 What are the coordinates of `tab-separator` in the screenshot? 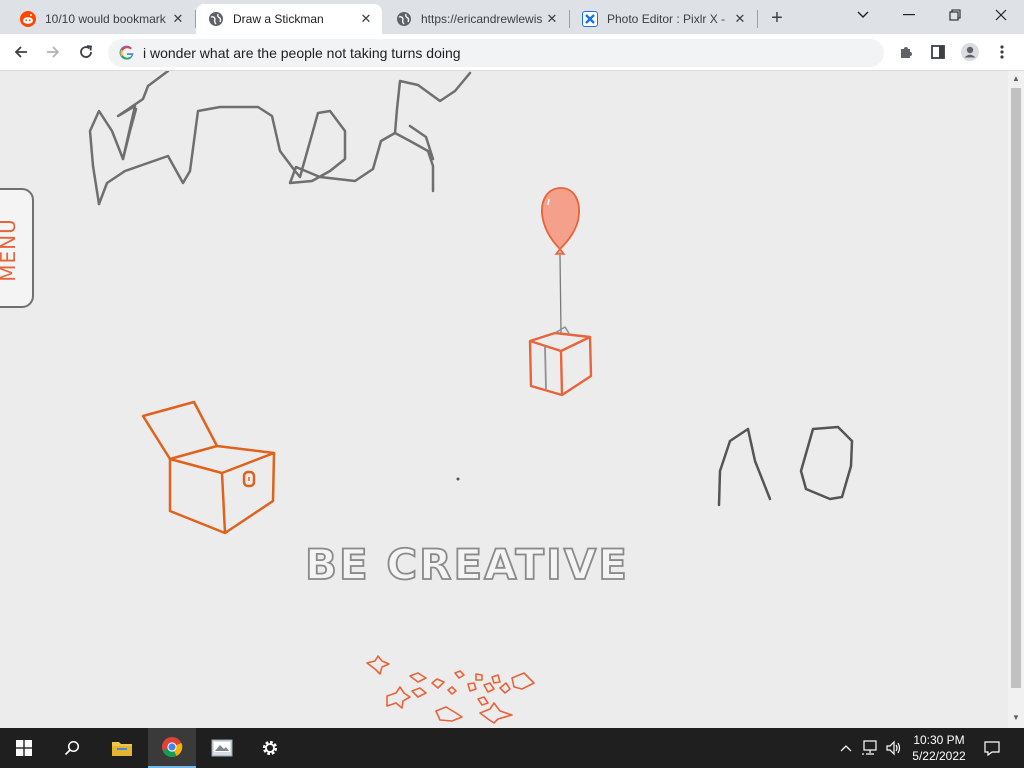 It's located at (757, 19).